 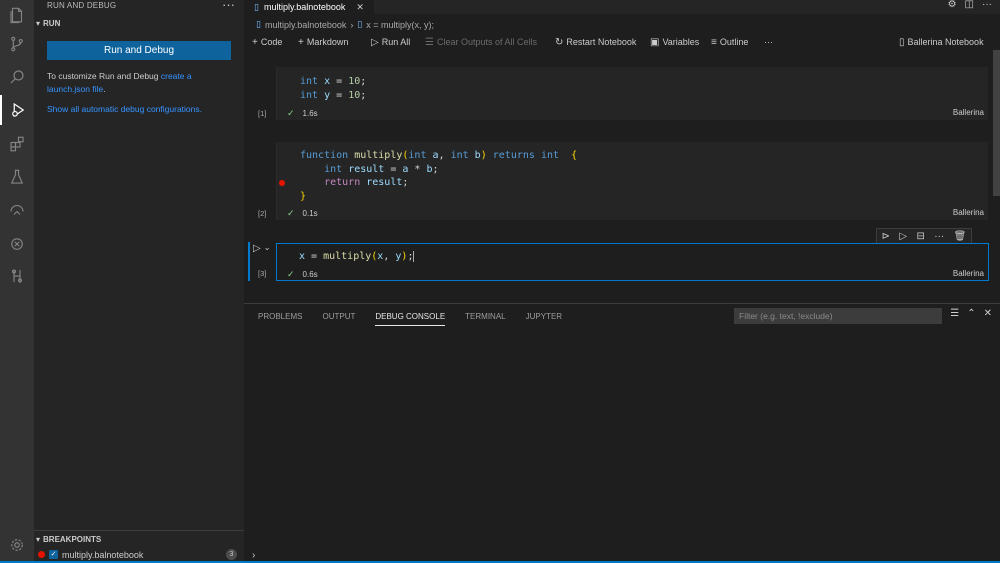 I want to click on breakpoints-label: BREAKPOINTS, so click(x=72, y=539).